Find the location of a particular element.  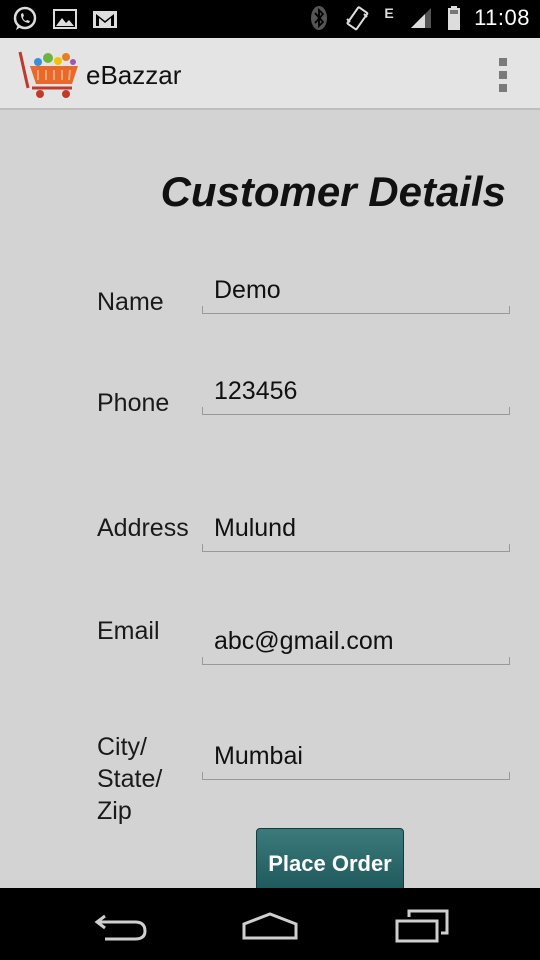

clock: 11:08 is located at coordinates (502, 17).